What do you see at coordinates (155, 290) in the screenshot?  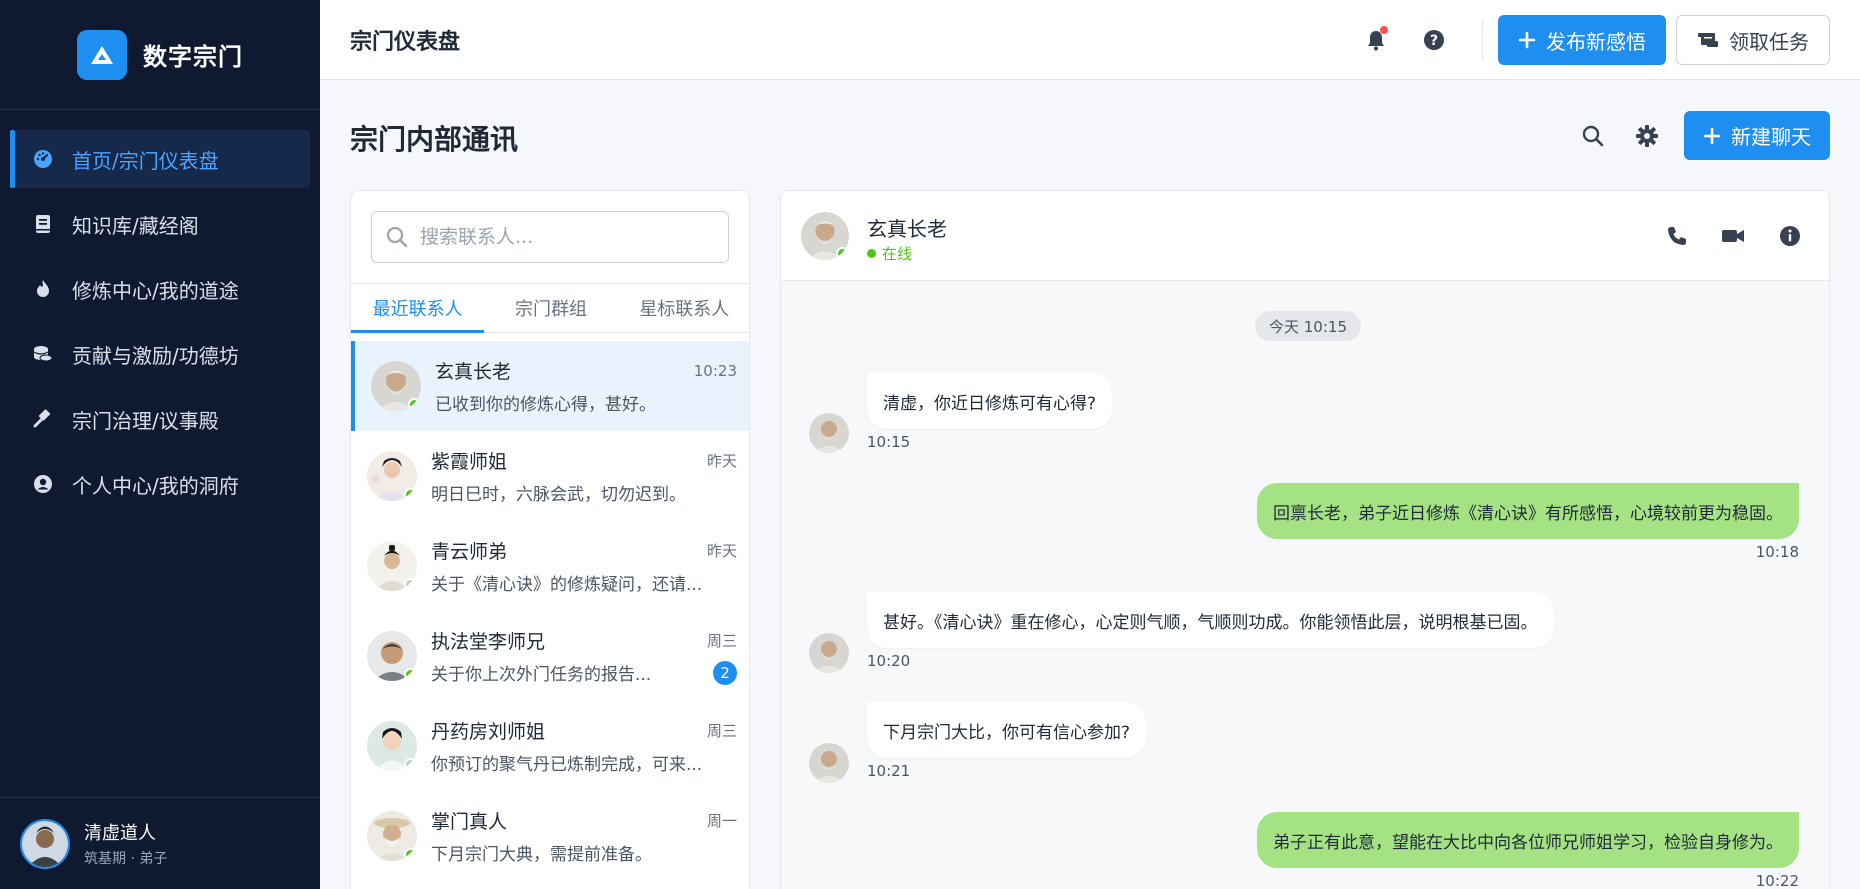 I see `sidebar-item-label: 修炼中心/我的道途` at bounding box center [155, 290].